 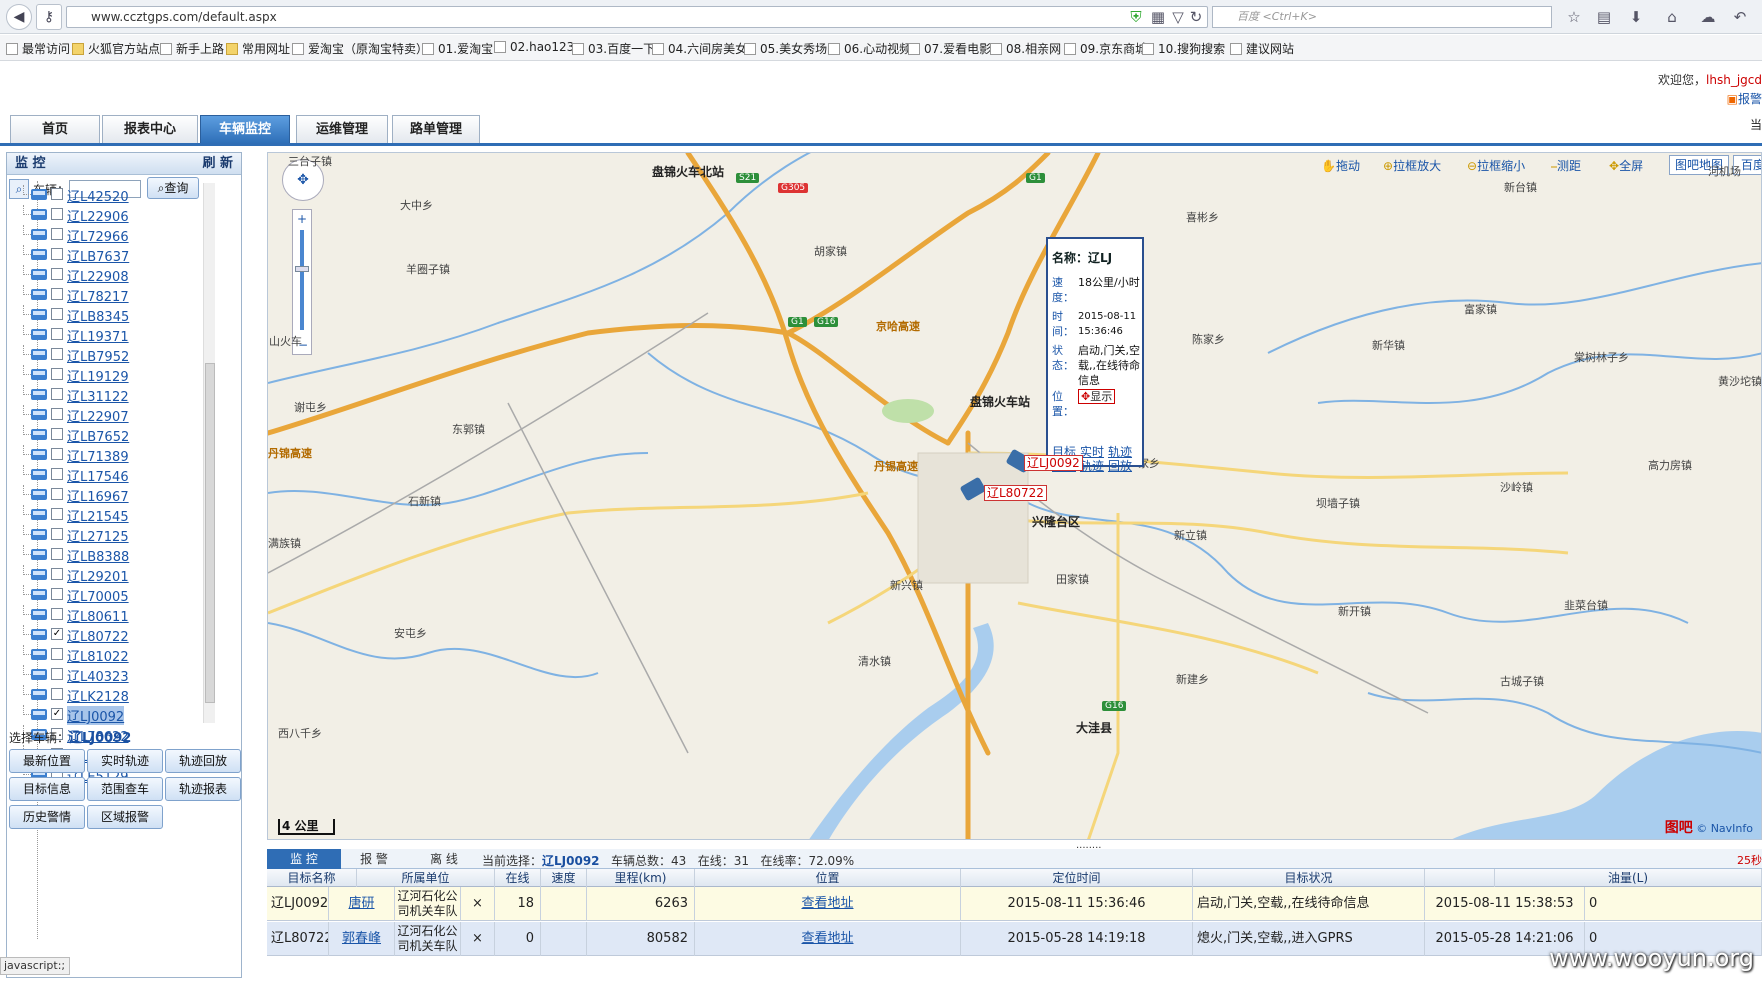 I want to click on username: lhsh_jgcd, so click(x=1734, y=80).